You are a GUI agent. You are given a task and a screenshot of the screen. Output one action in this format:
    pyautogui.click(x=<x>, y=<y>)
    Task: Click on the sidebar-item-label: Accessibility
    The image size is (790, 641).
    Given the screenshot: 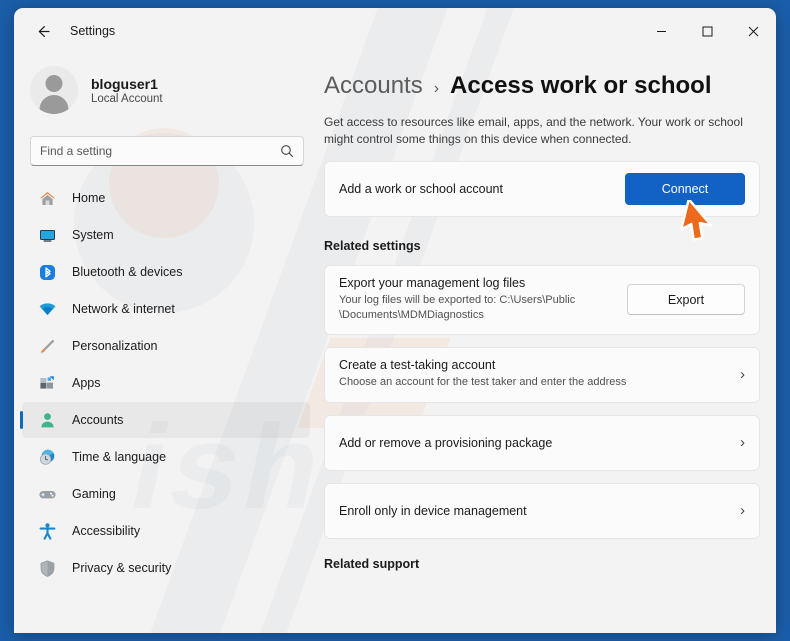 What is the action you would take?
    pyautogui.click(x=106, y=531)
    